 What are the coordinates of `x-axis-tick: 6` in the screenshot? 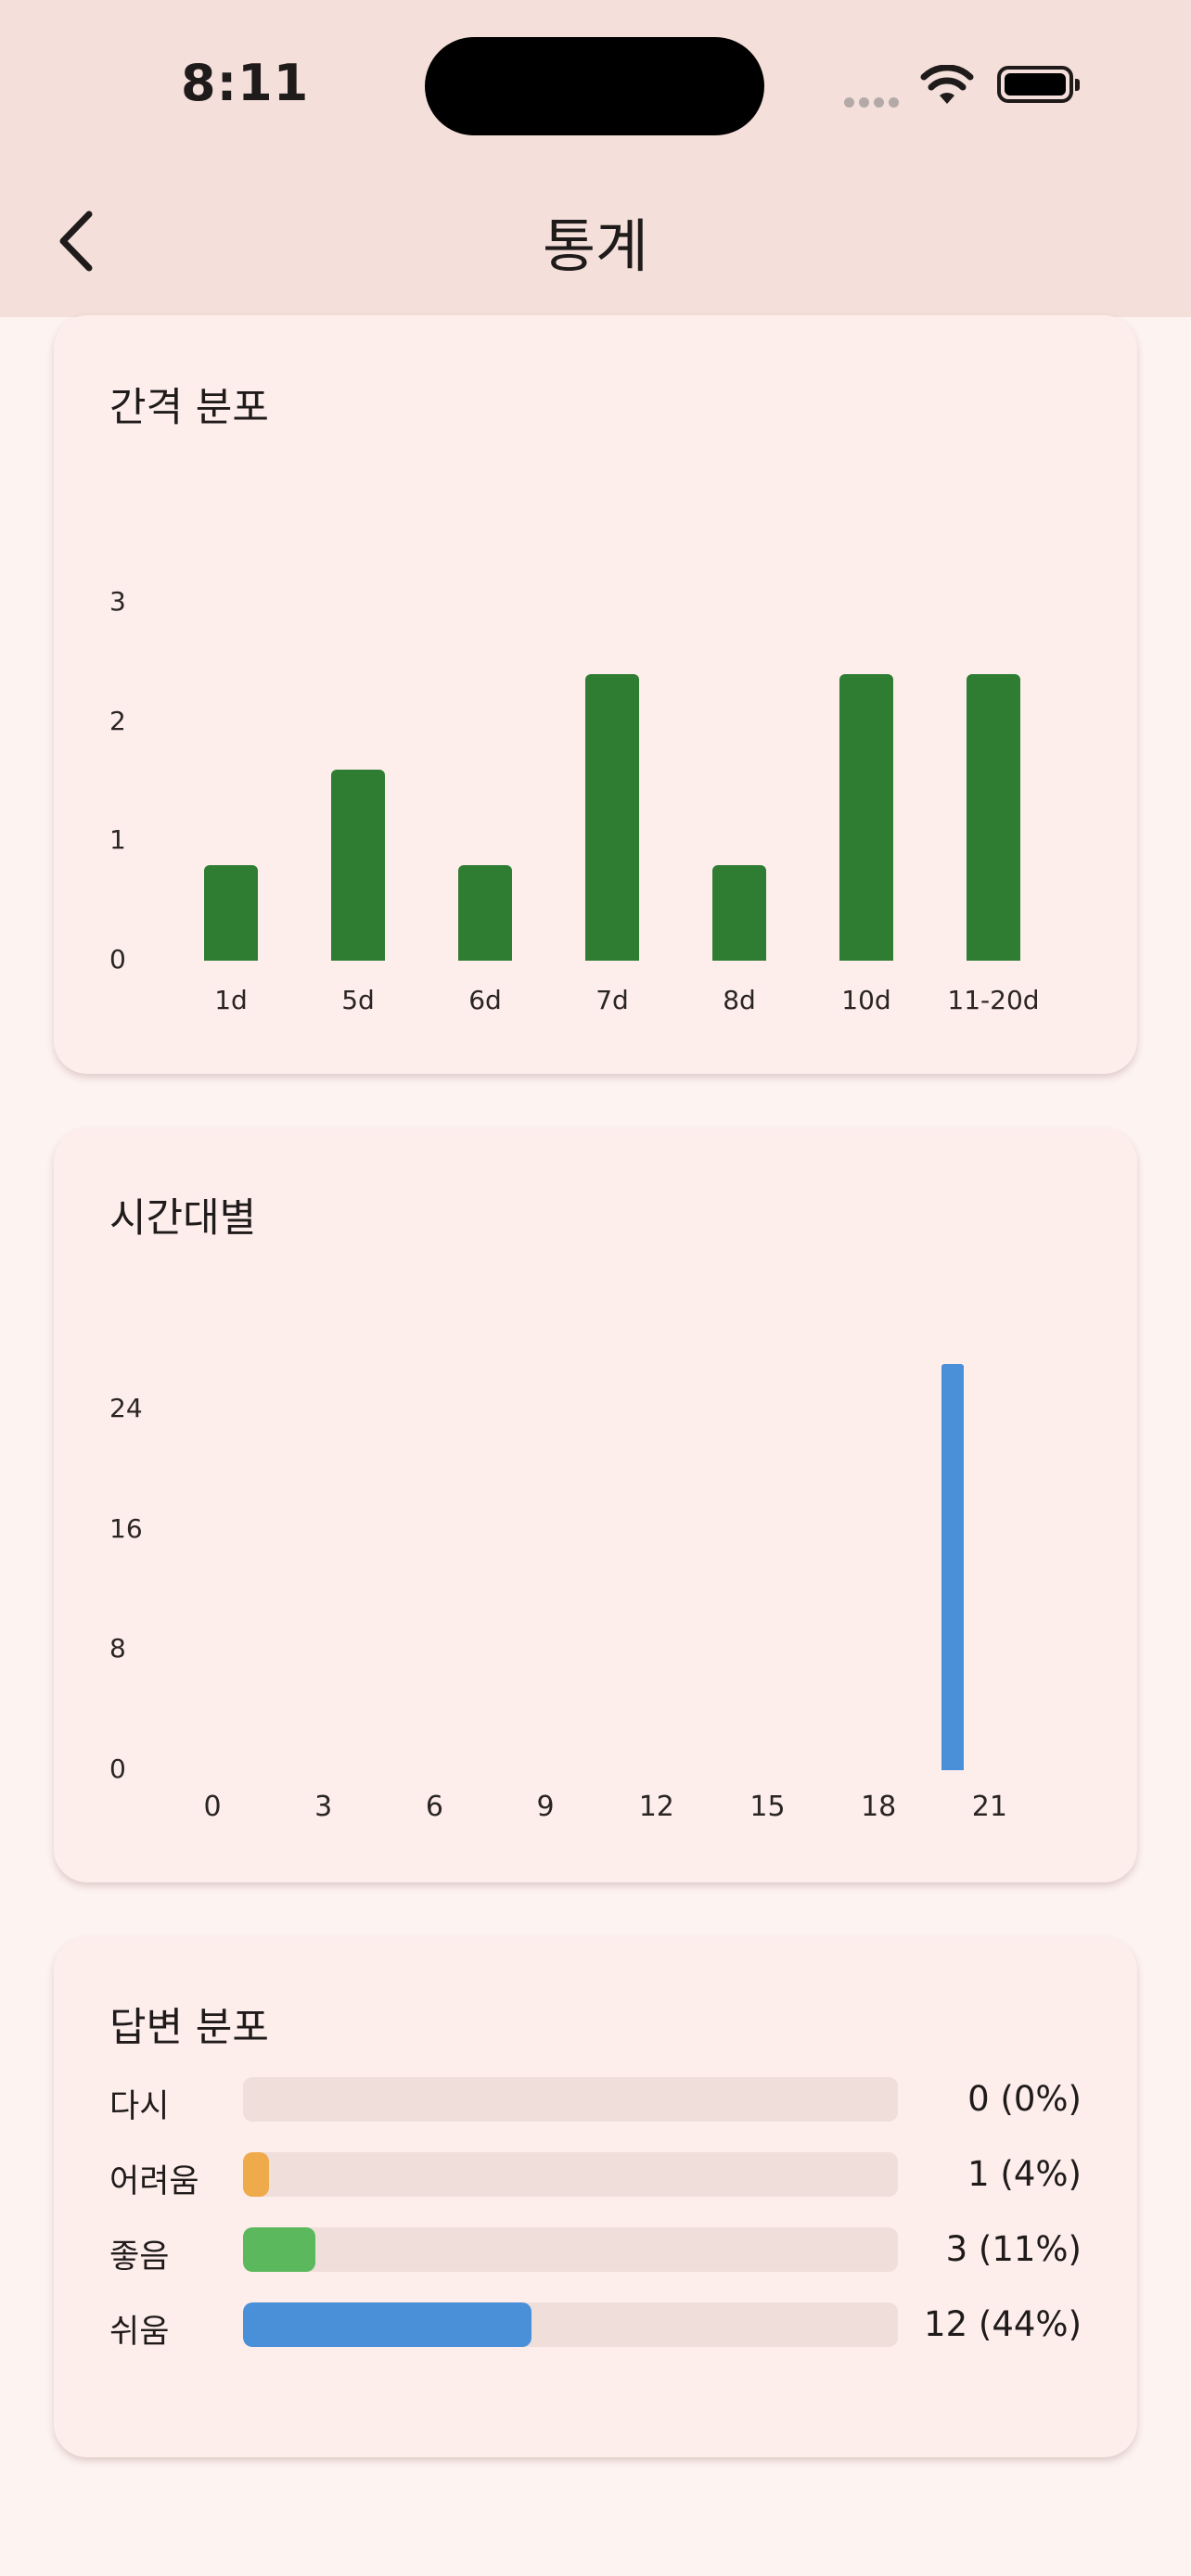 It's located at (434, 1807).